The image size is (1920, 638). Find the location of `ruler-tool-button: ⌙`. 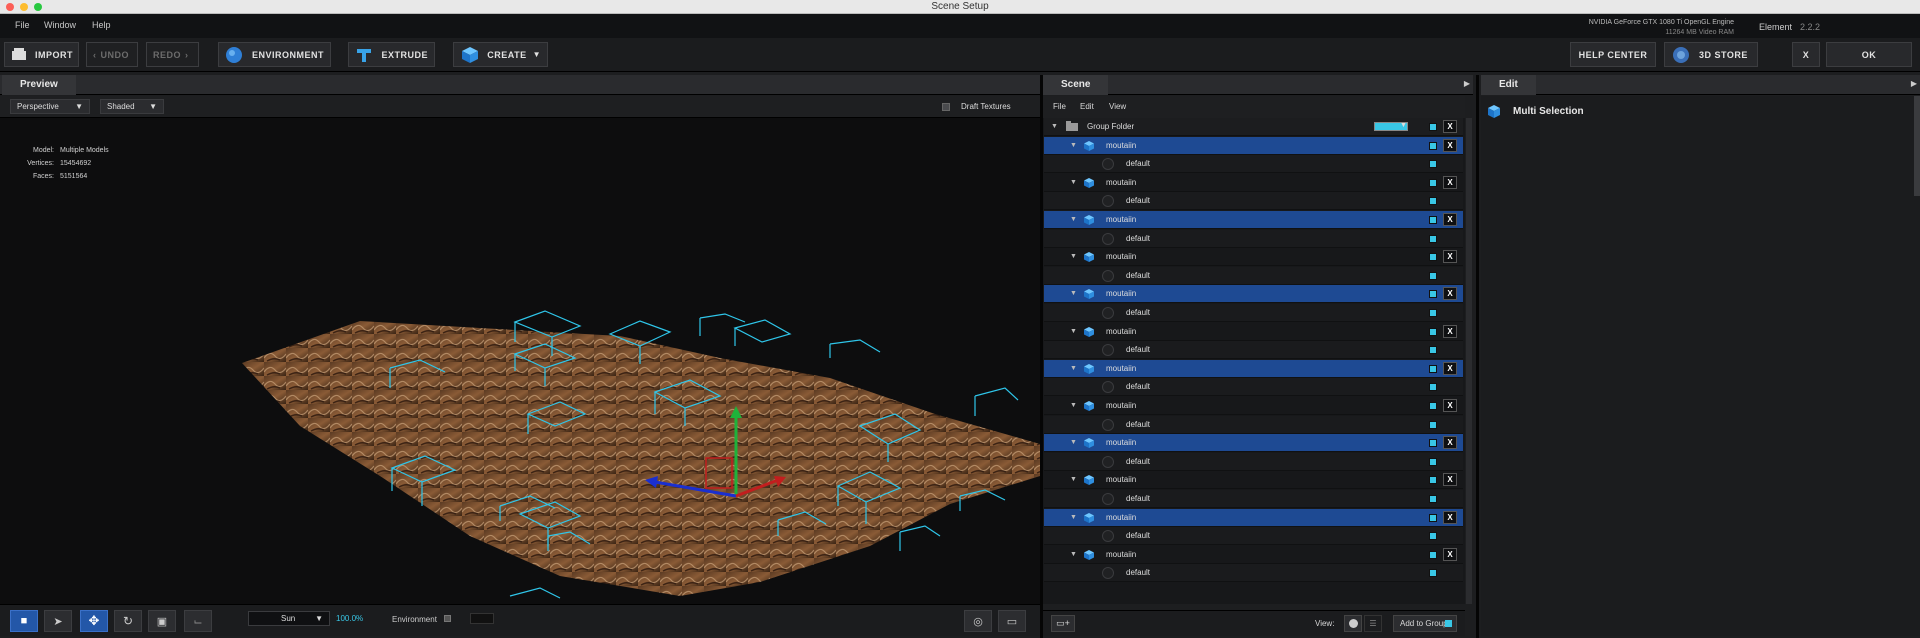

ruler-tool-button: ⌙ is located at coordinates (198, 621).